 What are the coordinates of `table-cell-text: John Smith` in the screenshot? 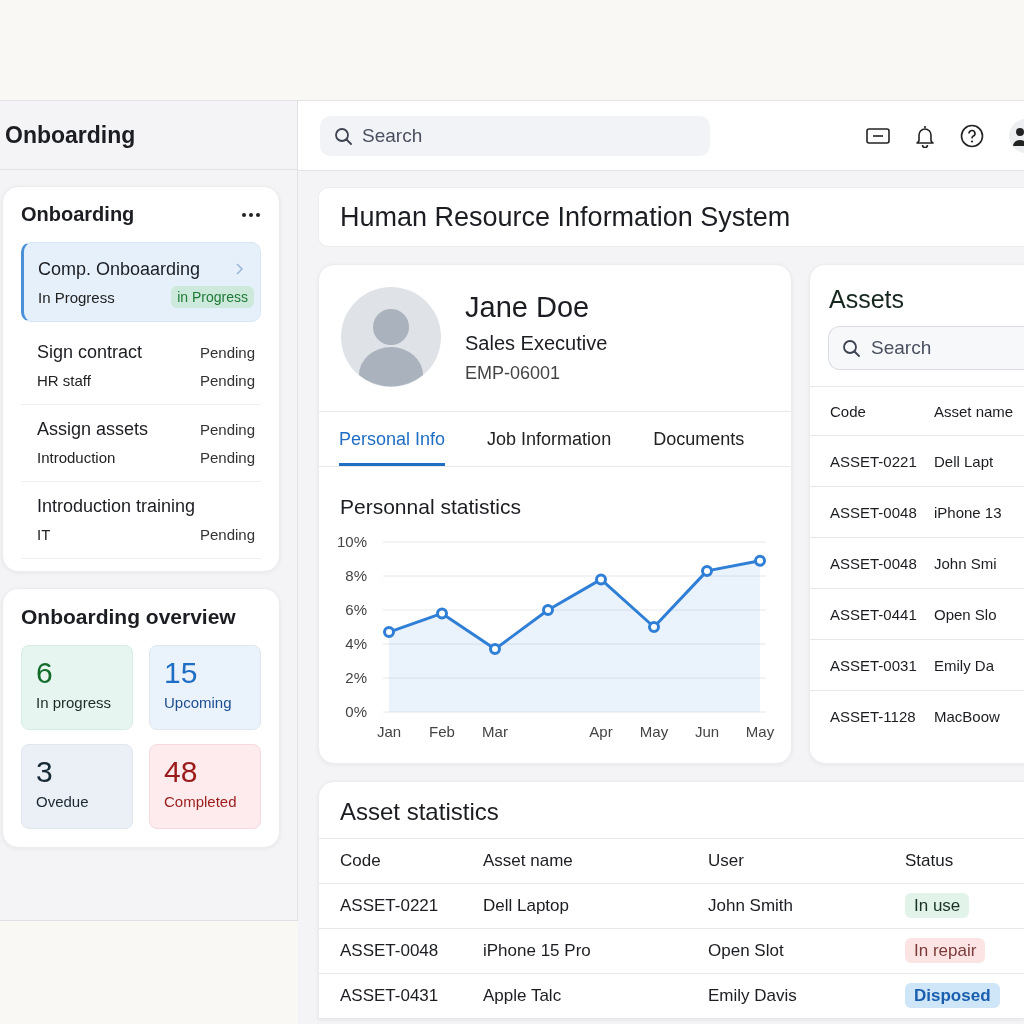 It's located at (751, 906).